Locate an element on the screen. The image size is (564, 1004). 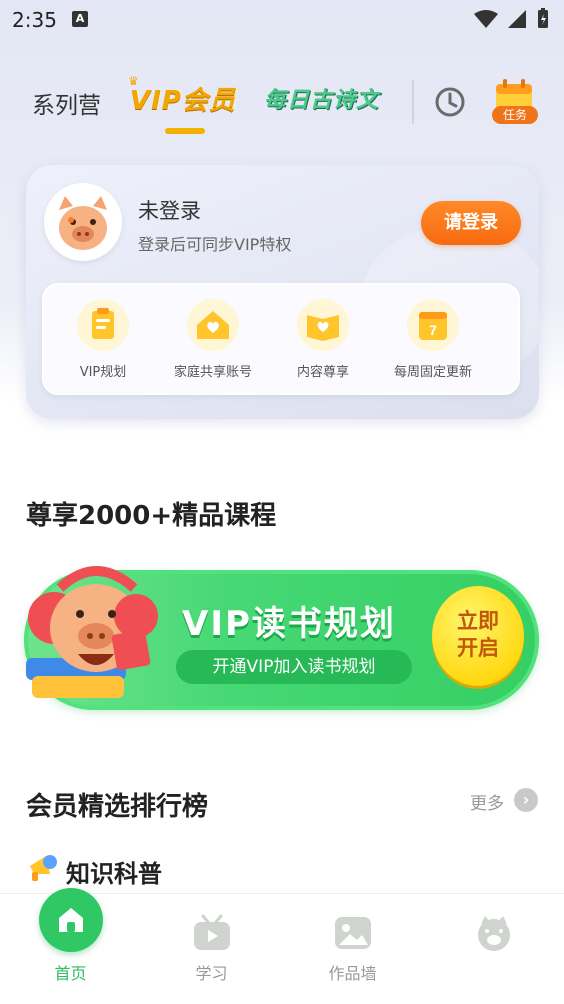
home-active-bubble is located at coordinates (71, 920).